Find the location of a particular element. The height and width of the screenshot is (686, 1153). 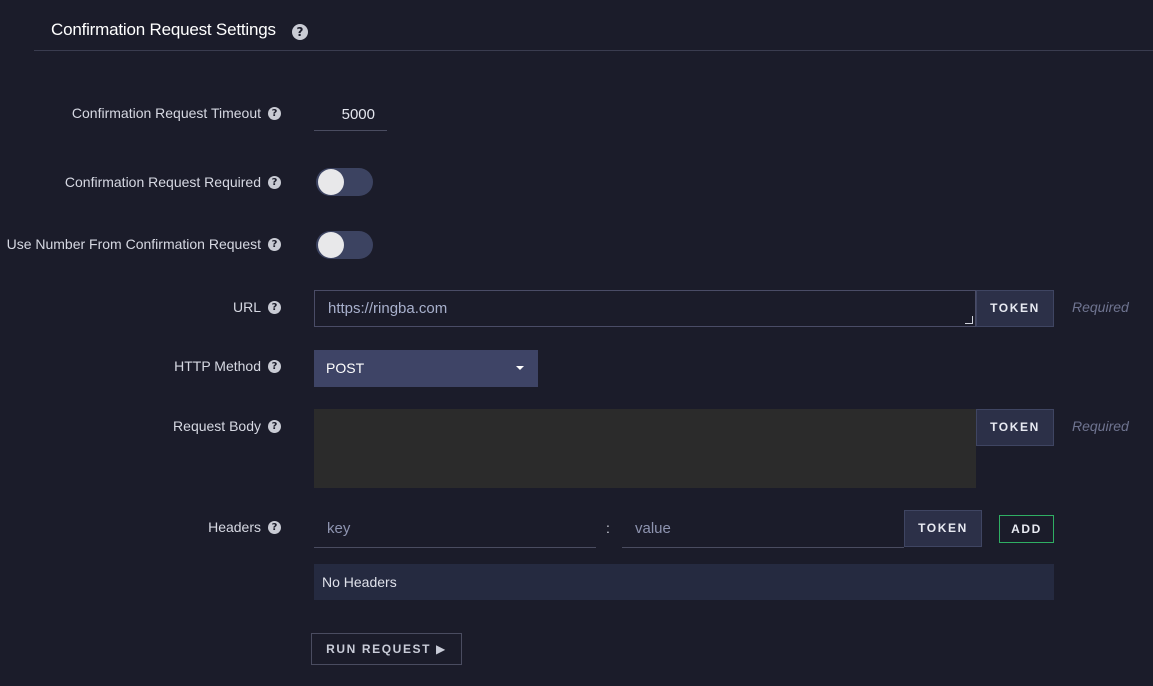

body-required-hint: Required is located at coordinates (1100, 426).